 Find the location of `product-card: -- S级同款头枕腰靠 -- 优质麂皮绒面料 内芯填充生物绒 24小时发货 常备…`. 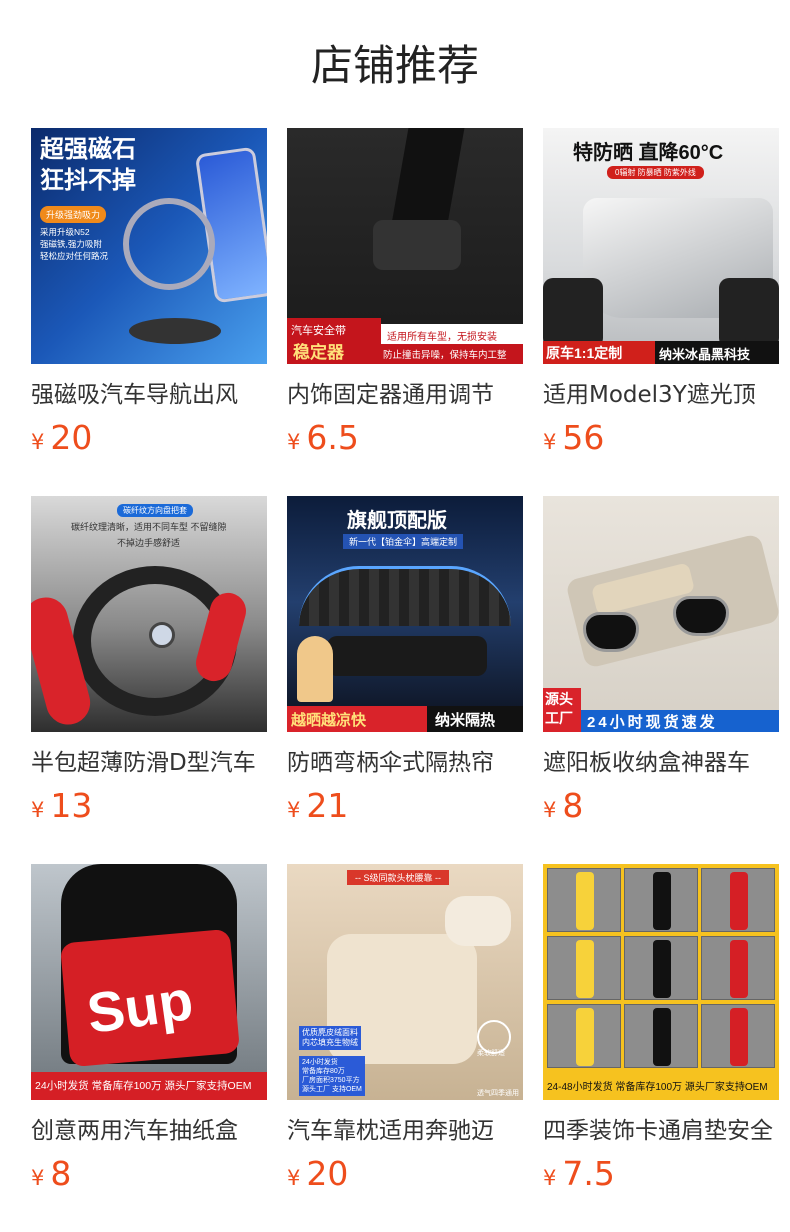

product-card: -- S级同款头枕腰靠 -- 优质麂皮绒面料 内芯填充生物绒 24小时发货 常备… is located at coordinates (405, 1034).